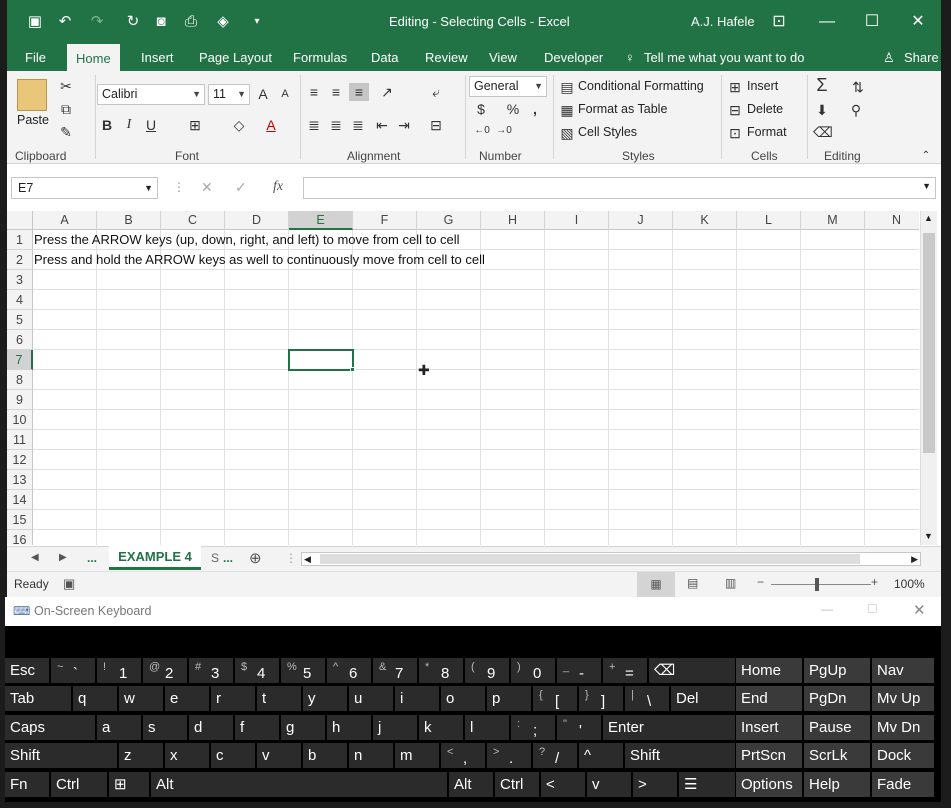 The height and width of the screenshot is (808, 951). What do you see at coordinates (233, 755) in the screenshot?
I see `osk-key: c` at bounding box center [233, 755].